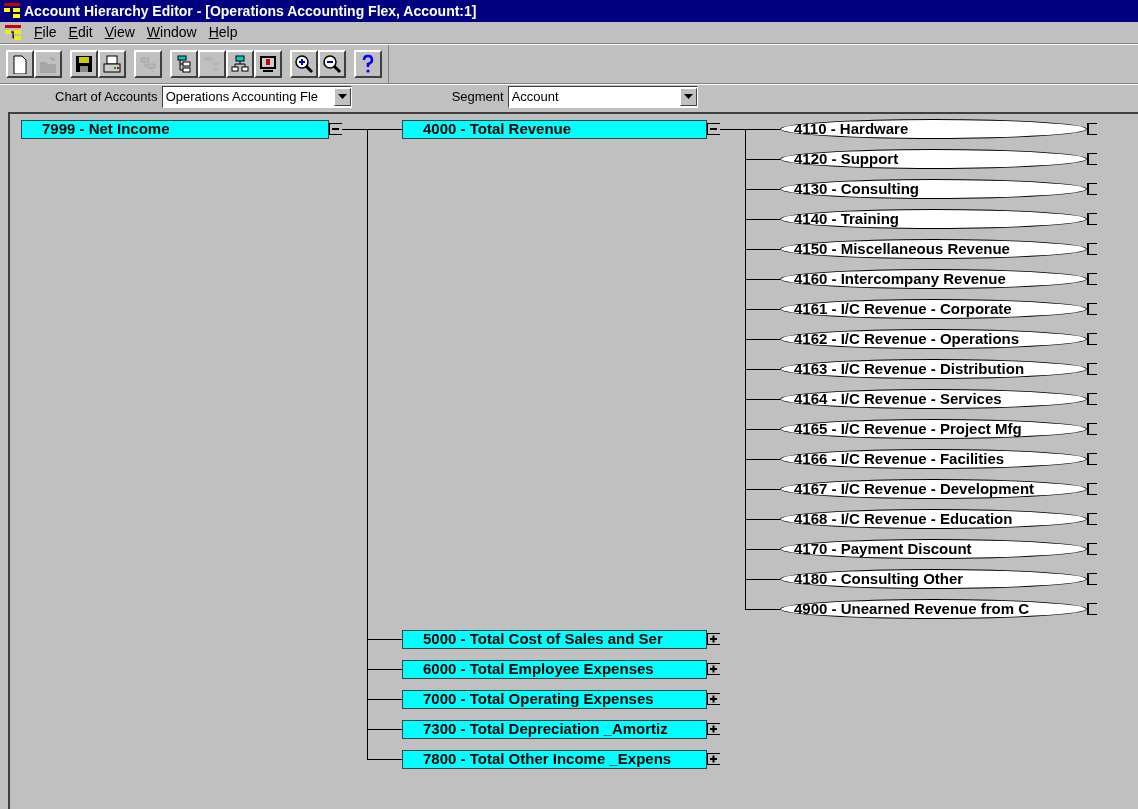 This screenshot has height=809, width=1138. I want to click on monitor-icon, so click(268, 64).